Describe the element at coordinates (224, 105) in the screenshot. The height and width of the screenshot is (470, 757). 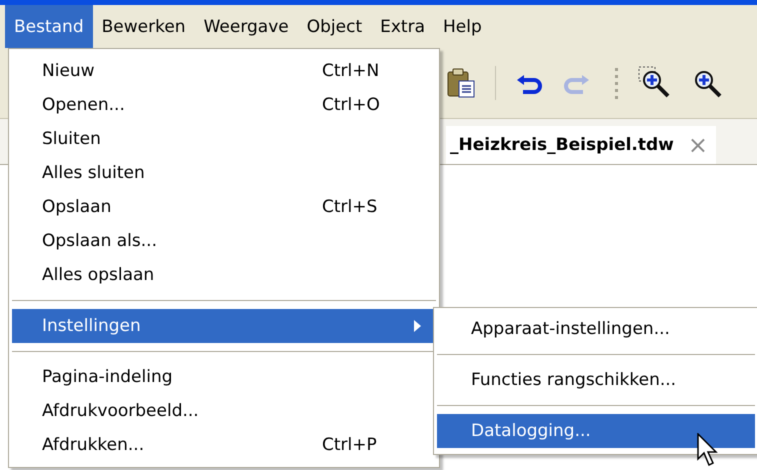
I see `menu-item: Openen... Ctrl+O` at that location.